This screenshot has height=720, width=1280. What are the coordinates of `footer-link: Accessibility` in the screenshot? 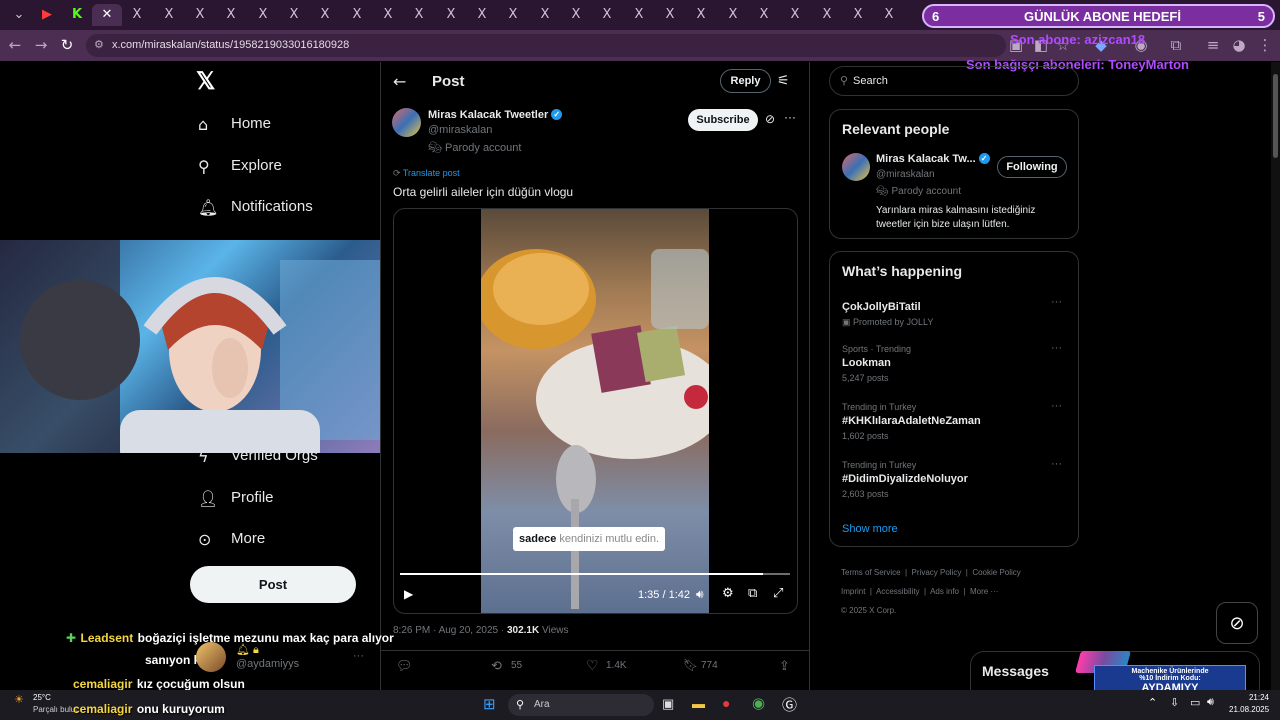 It's located at (898, 591).